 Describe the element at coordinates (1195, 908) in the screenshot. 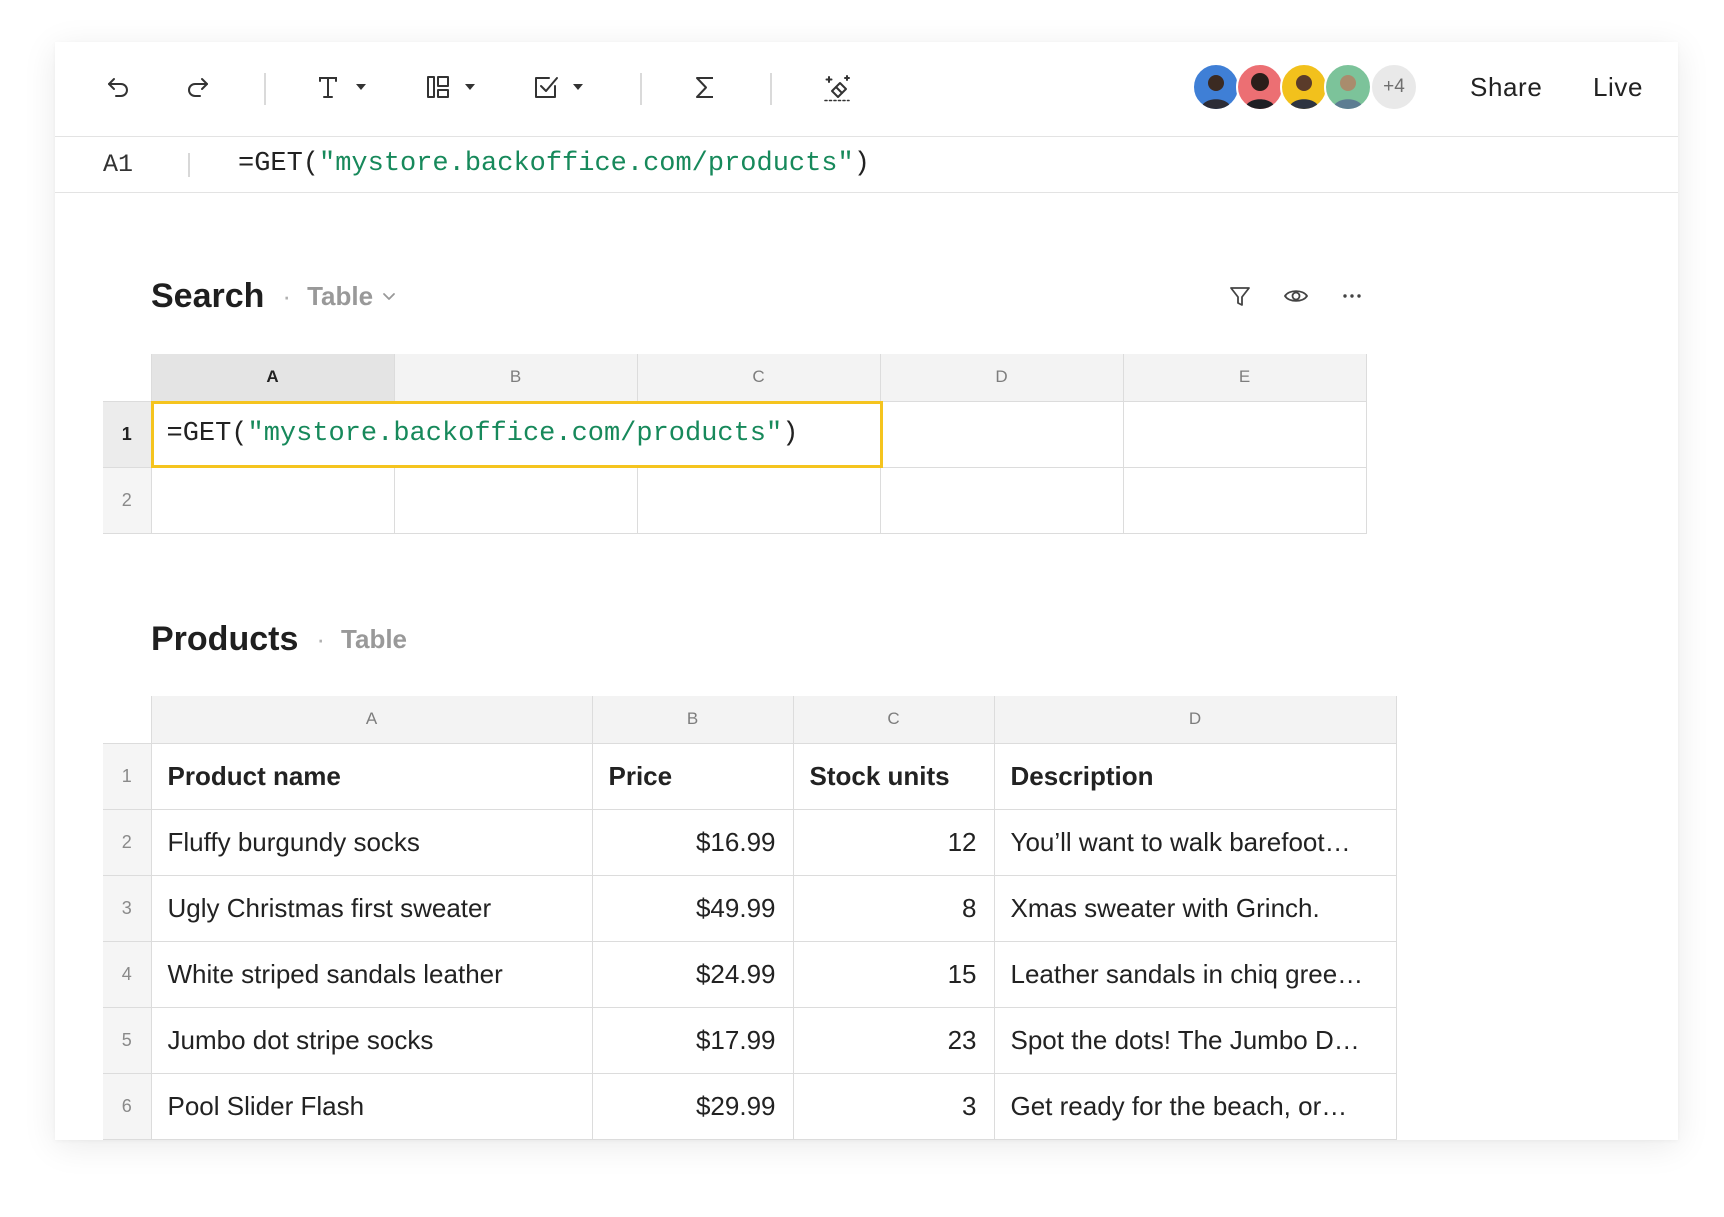

I see `description-cell: Xmas sweater with Grinch.` at that location.